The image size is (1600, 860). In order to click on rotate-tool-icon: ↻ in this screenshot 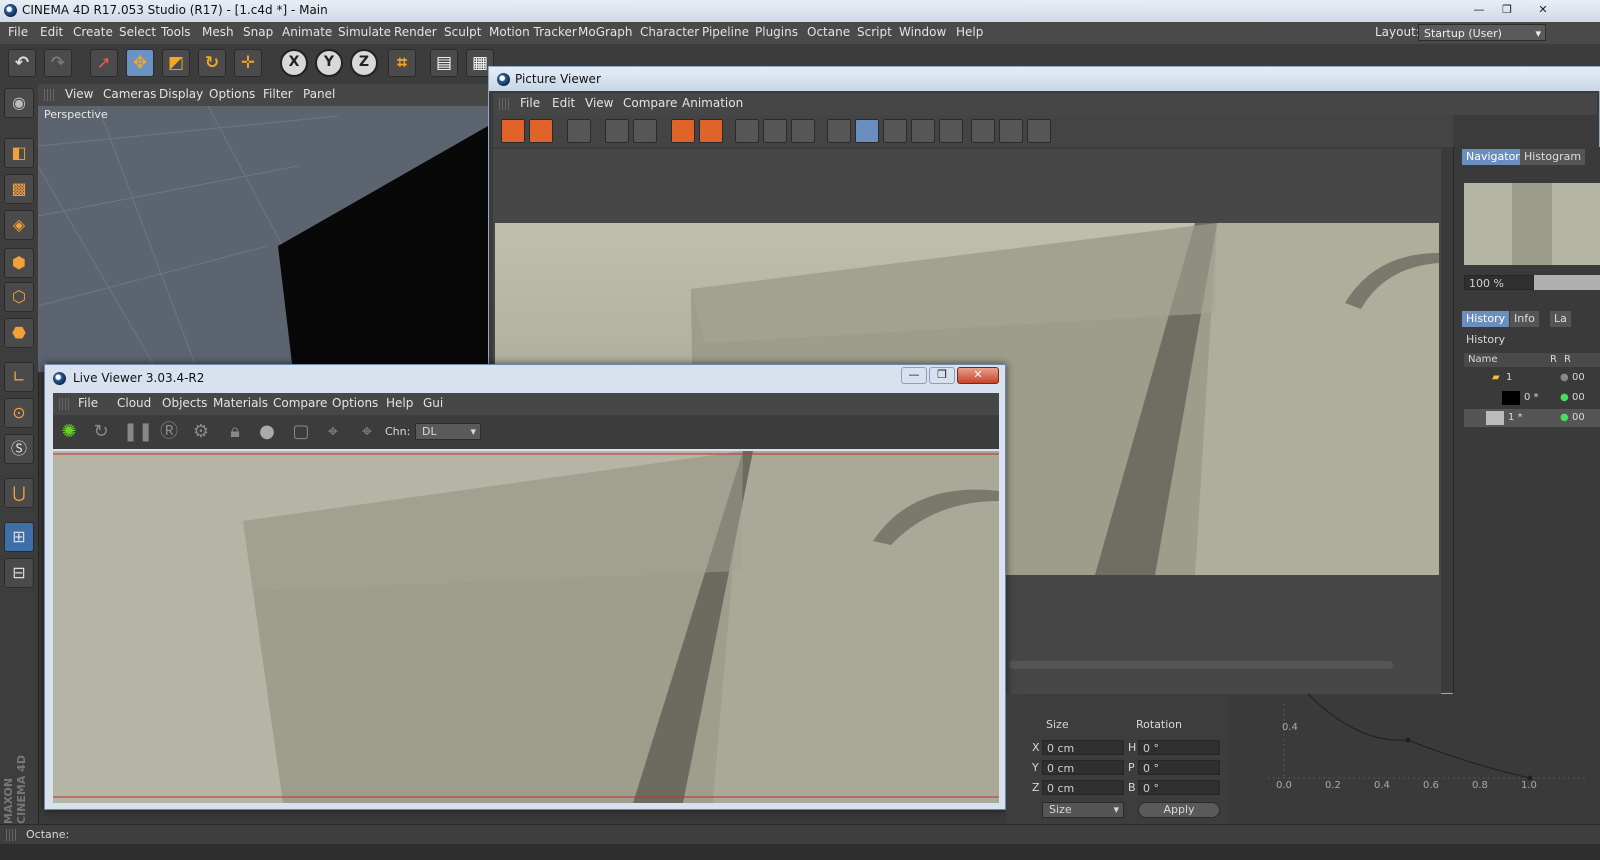, I will do `click(212, 63)`.